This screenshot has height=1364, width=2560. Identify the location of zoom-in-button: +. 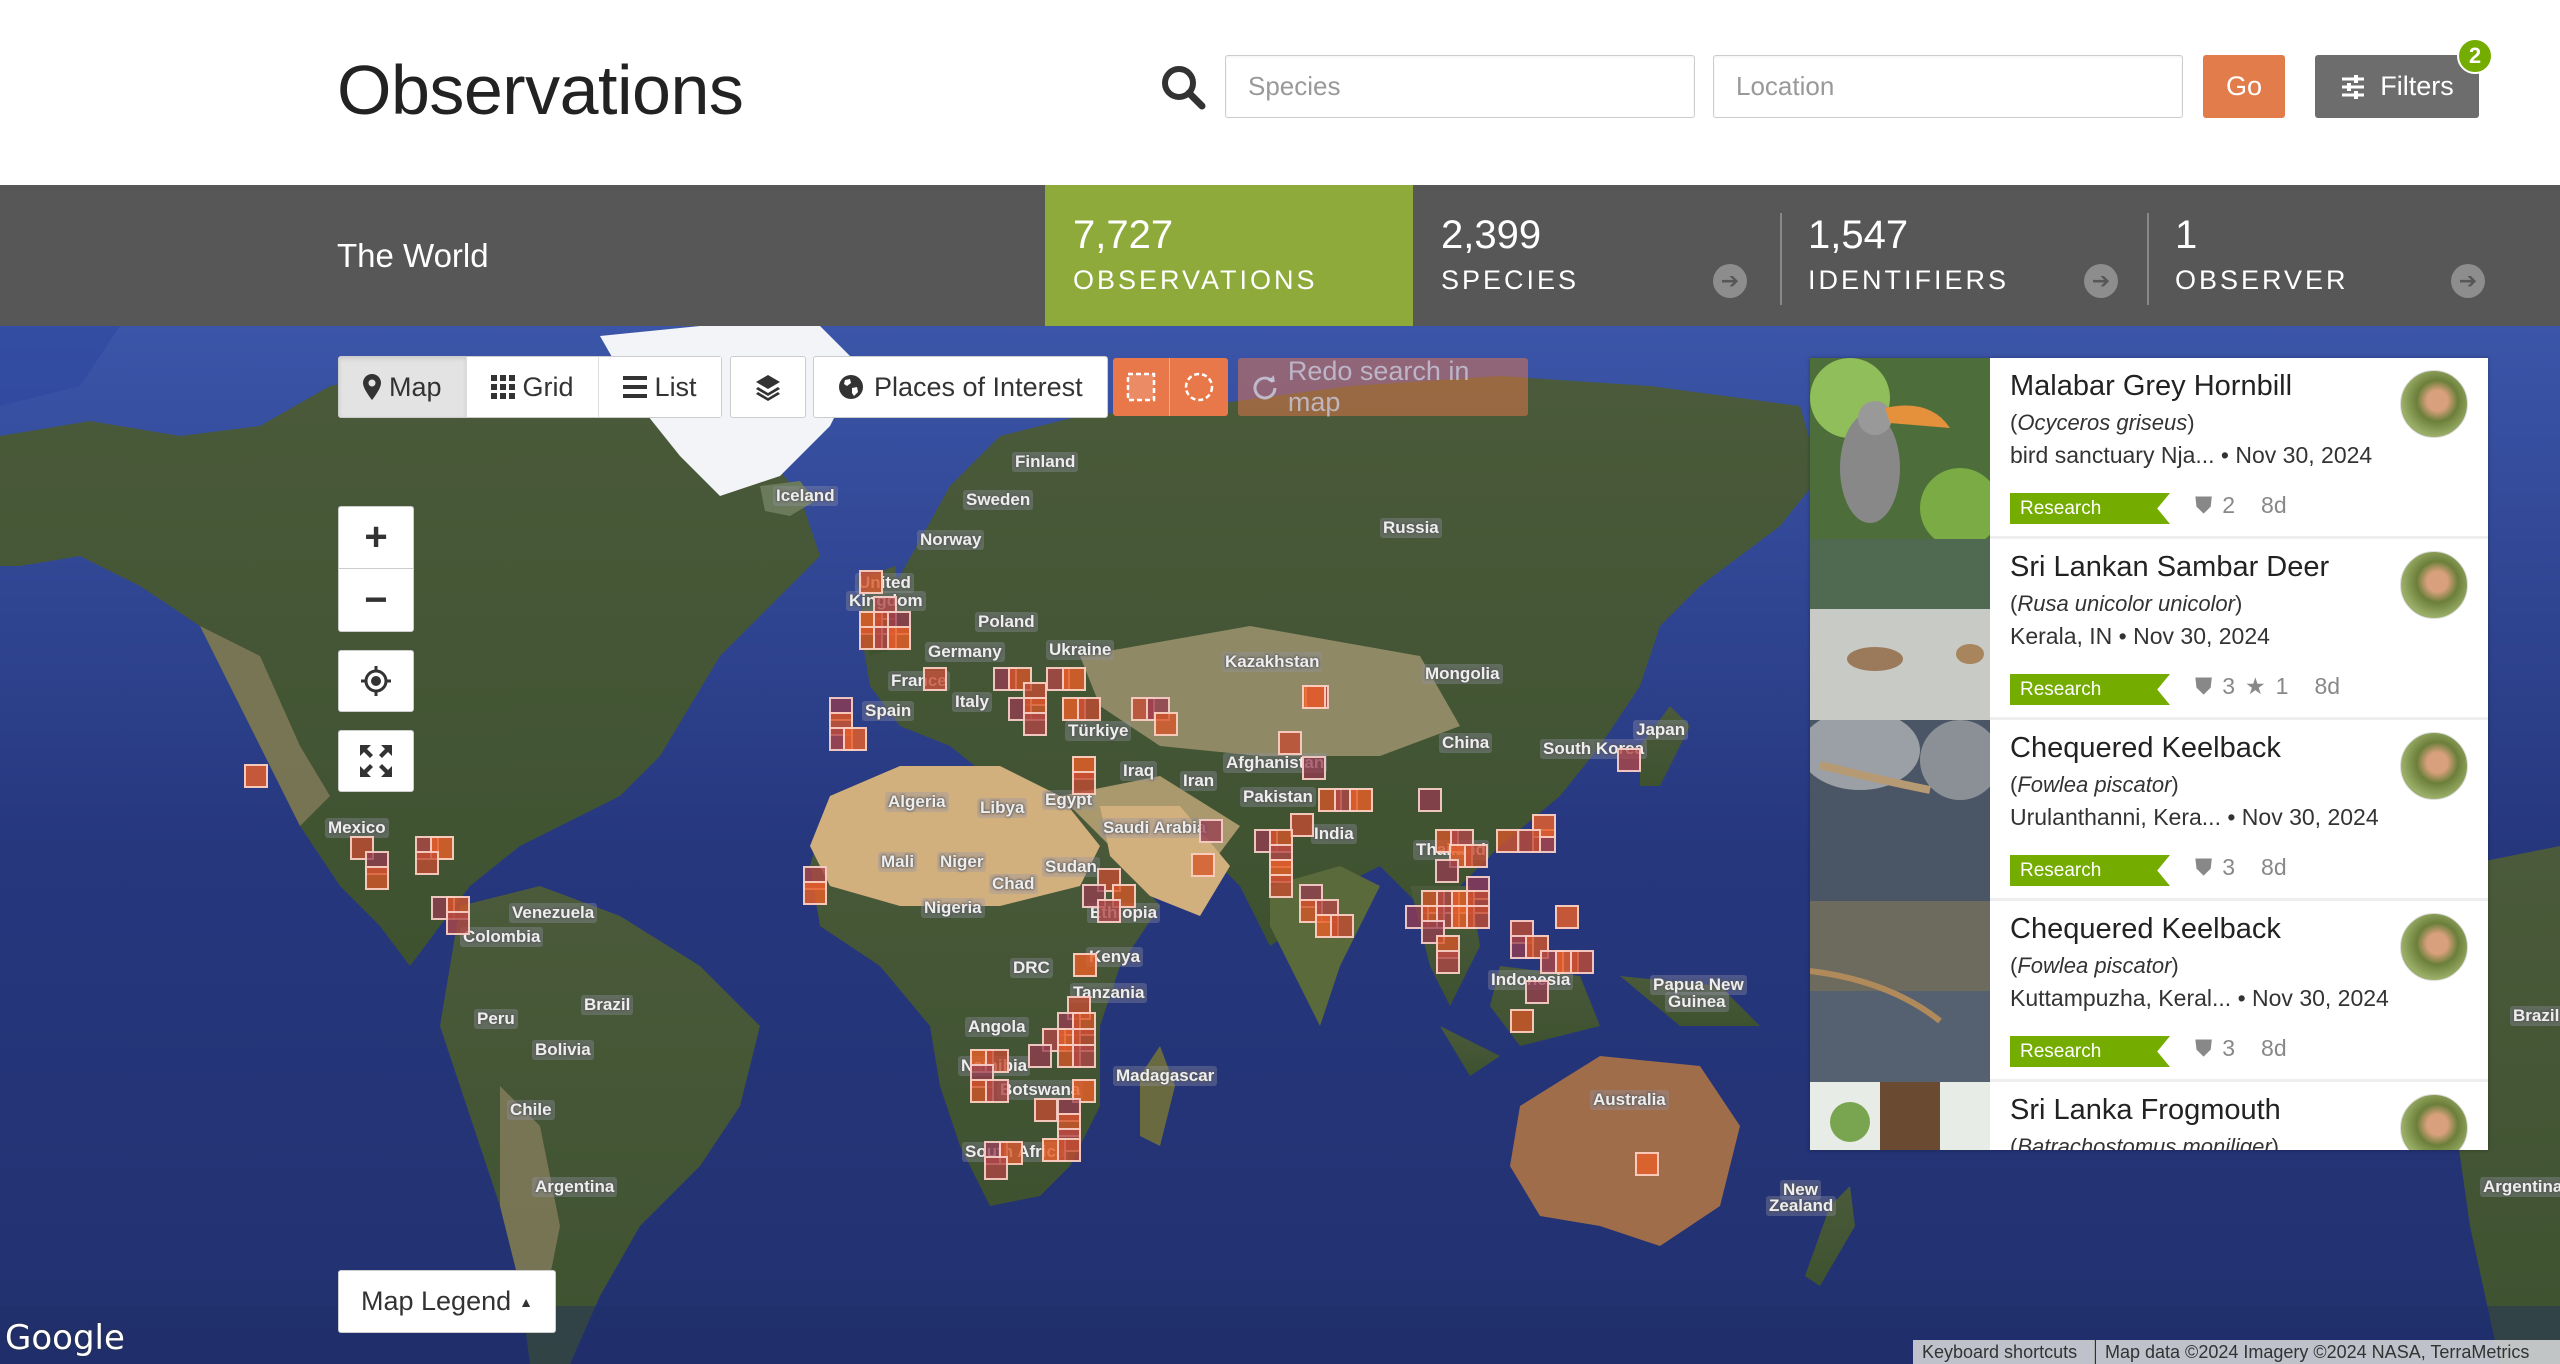
(376, 538).